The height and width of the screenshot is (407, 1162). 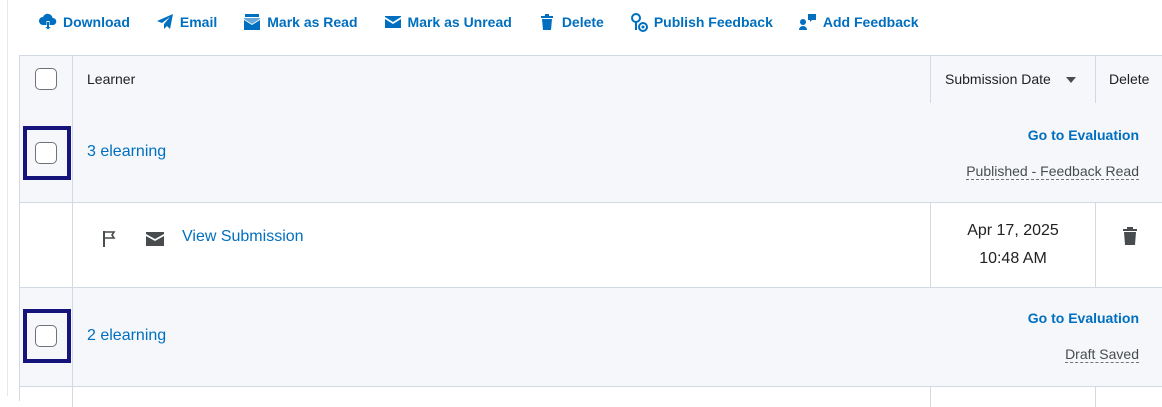 What do you see at coordinates (591, 397) in the screenshot?
I see `submission-row` at bounding box center [591, 397].